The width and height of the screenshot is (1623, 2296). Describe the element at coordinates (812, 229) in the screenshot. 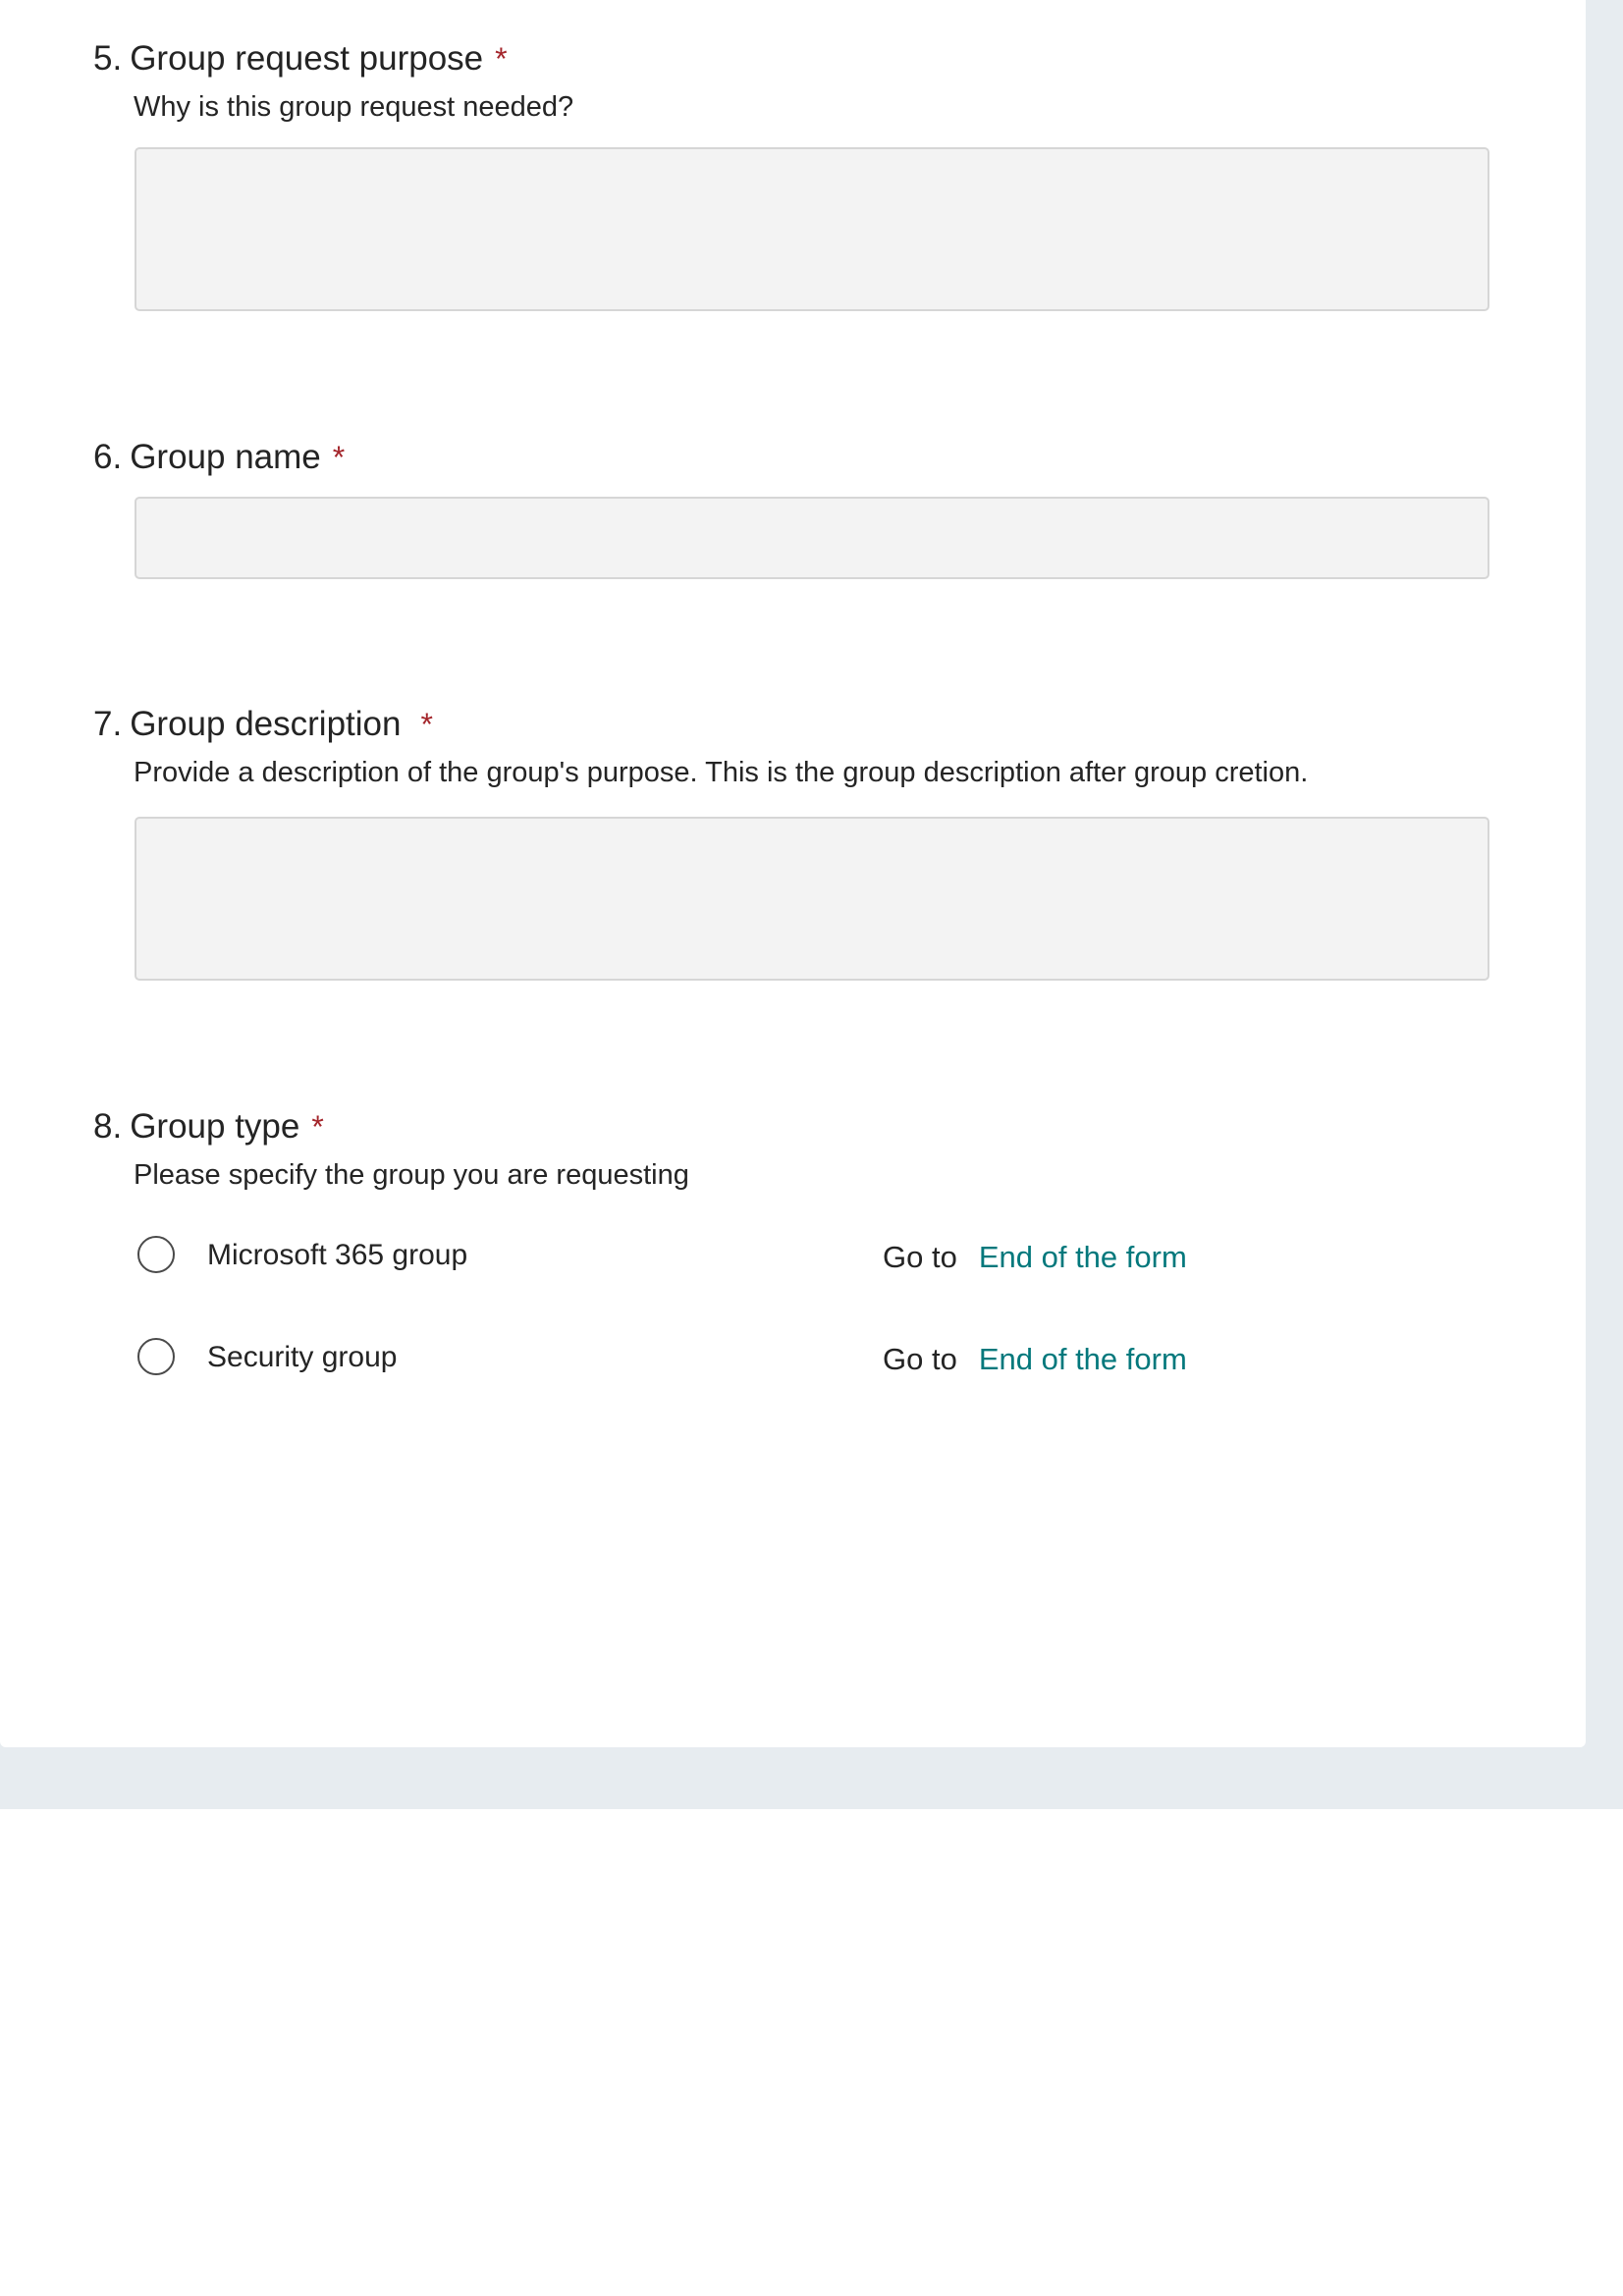

I see `group-request-purpose-input` at that location.